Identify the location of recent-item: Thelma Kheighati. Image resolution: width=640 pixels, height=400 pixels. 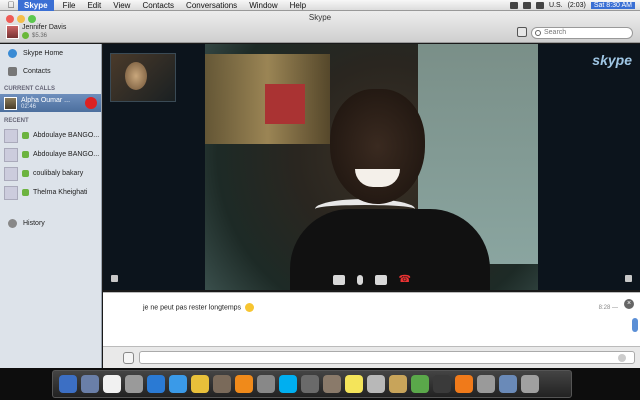
(50, 192).